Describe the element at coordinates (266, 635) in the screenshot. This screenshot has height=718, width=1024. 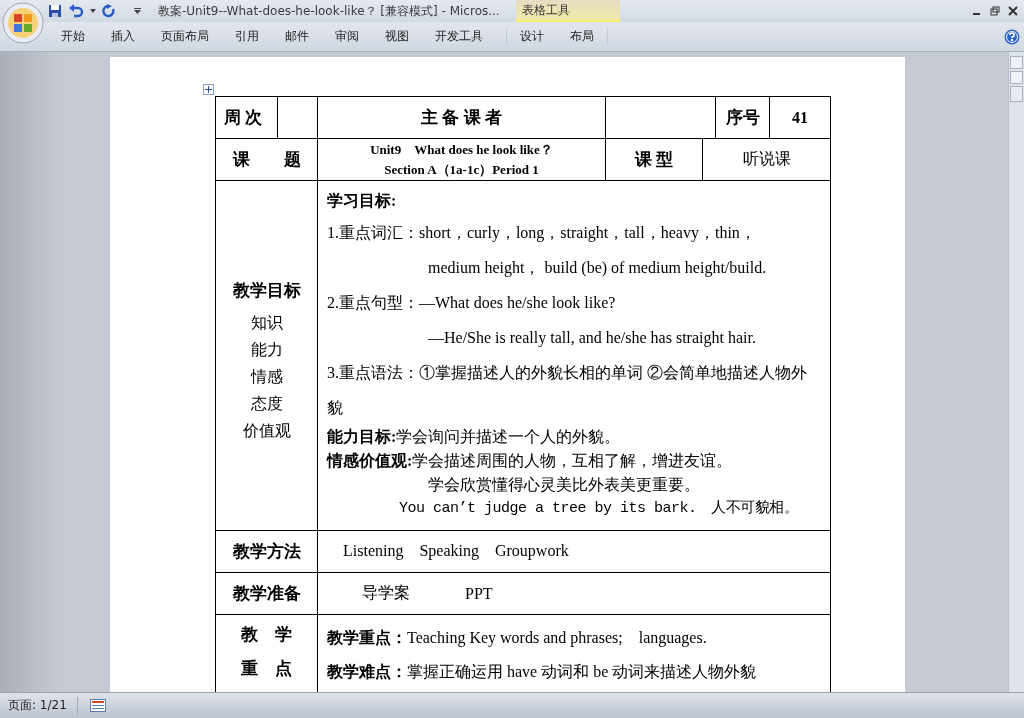
I see `focus-label: 教 学` at that location.